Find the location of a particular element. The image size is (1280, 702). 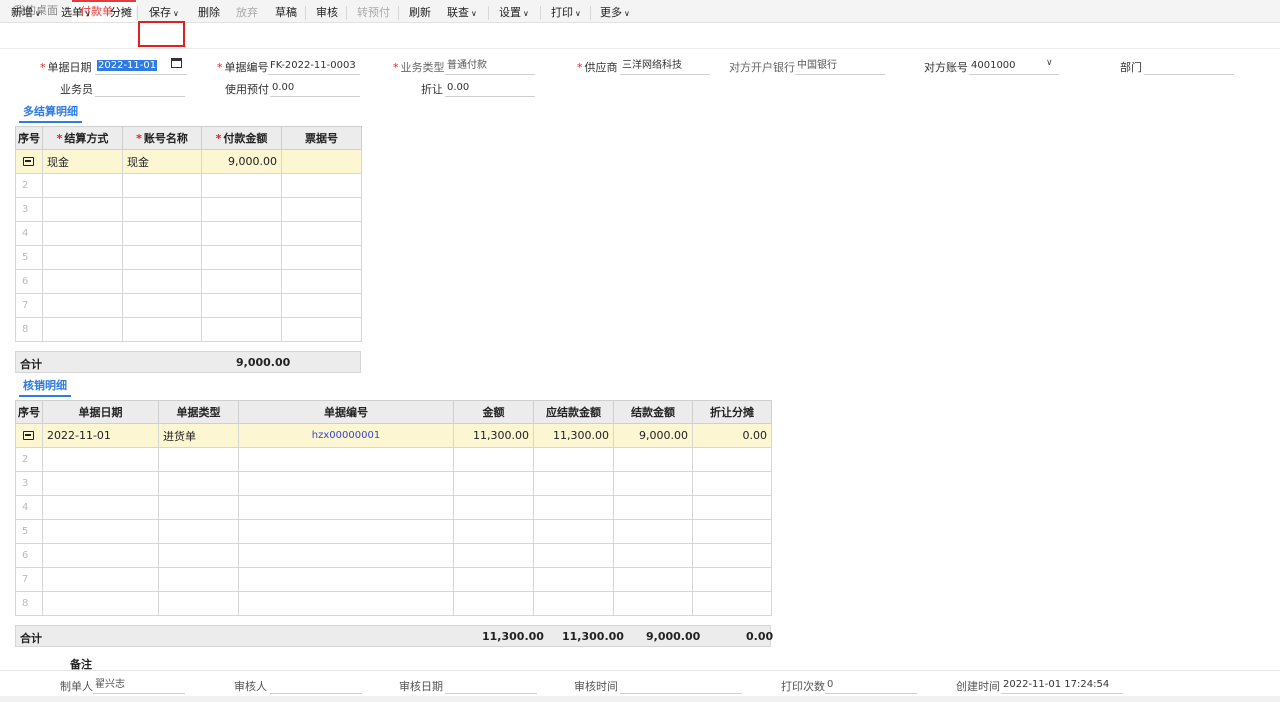

cell-settled: 9,000.00 is located at coordinates (653, 435).